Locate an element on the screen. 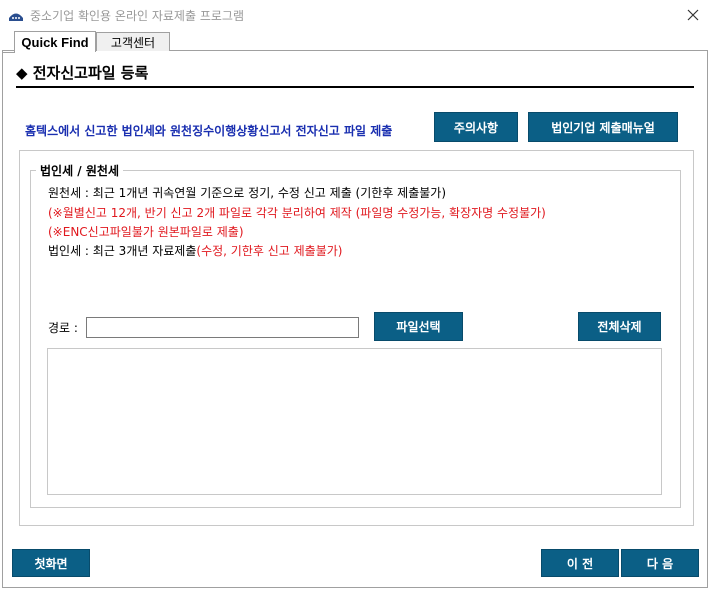  group-title: 법인세 / 원천세 is located at coordinates (79, 170).